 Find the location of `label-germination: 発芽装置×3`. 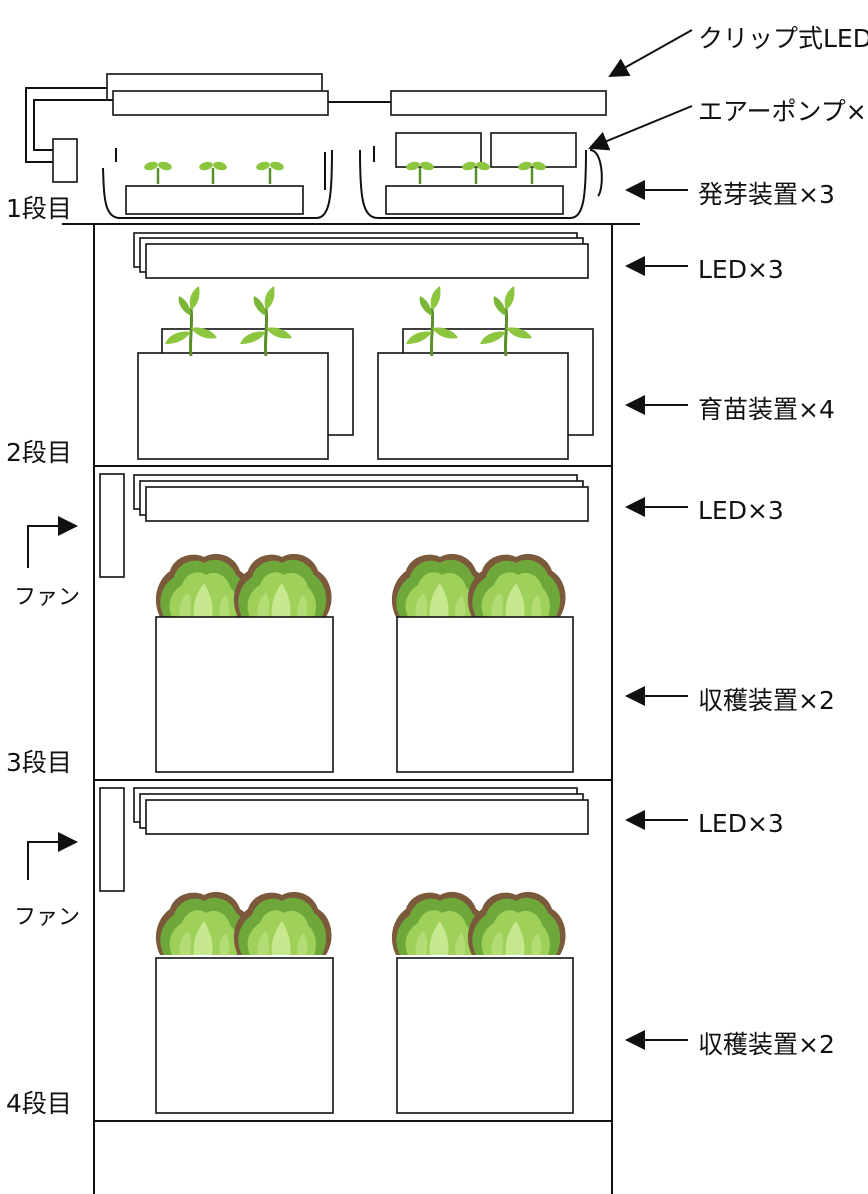

label-germination: 発芽装置×3 is located at coordinates (766, 194).